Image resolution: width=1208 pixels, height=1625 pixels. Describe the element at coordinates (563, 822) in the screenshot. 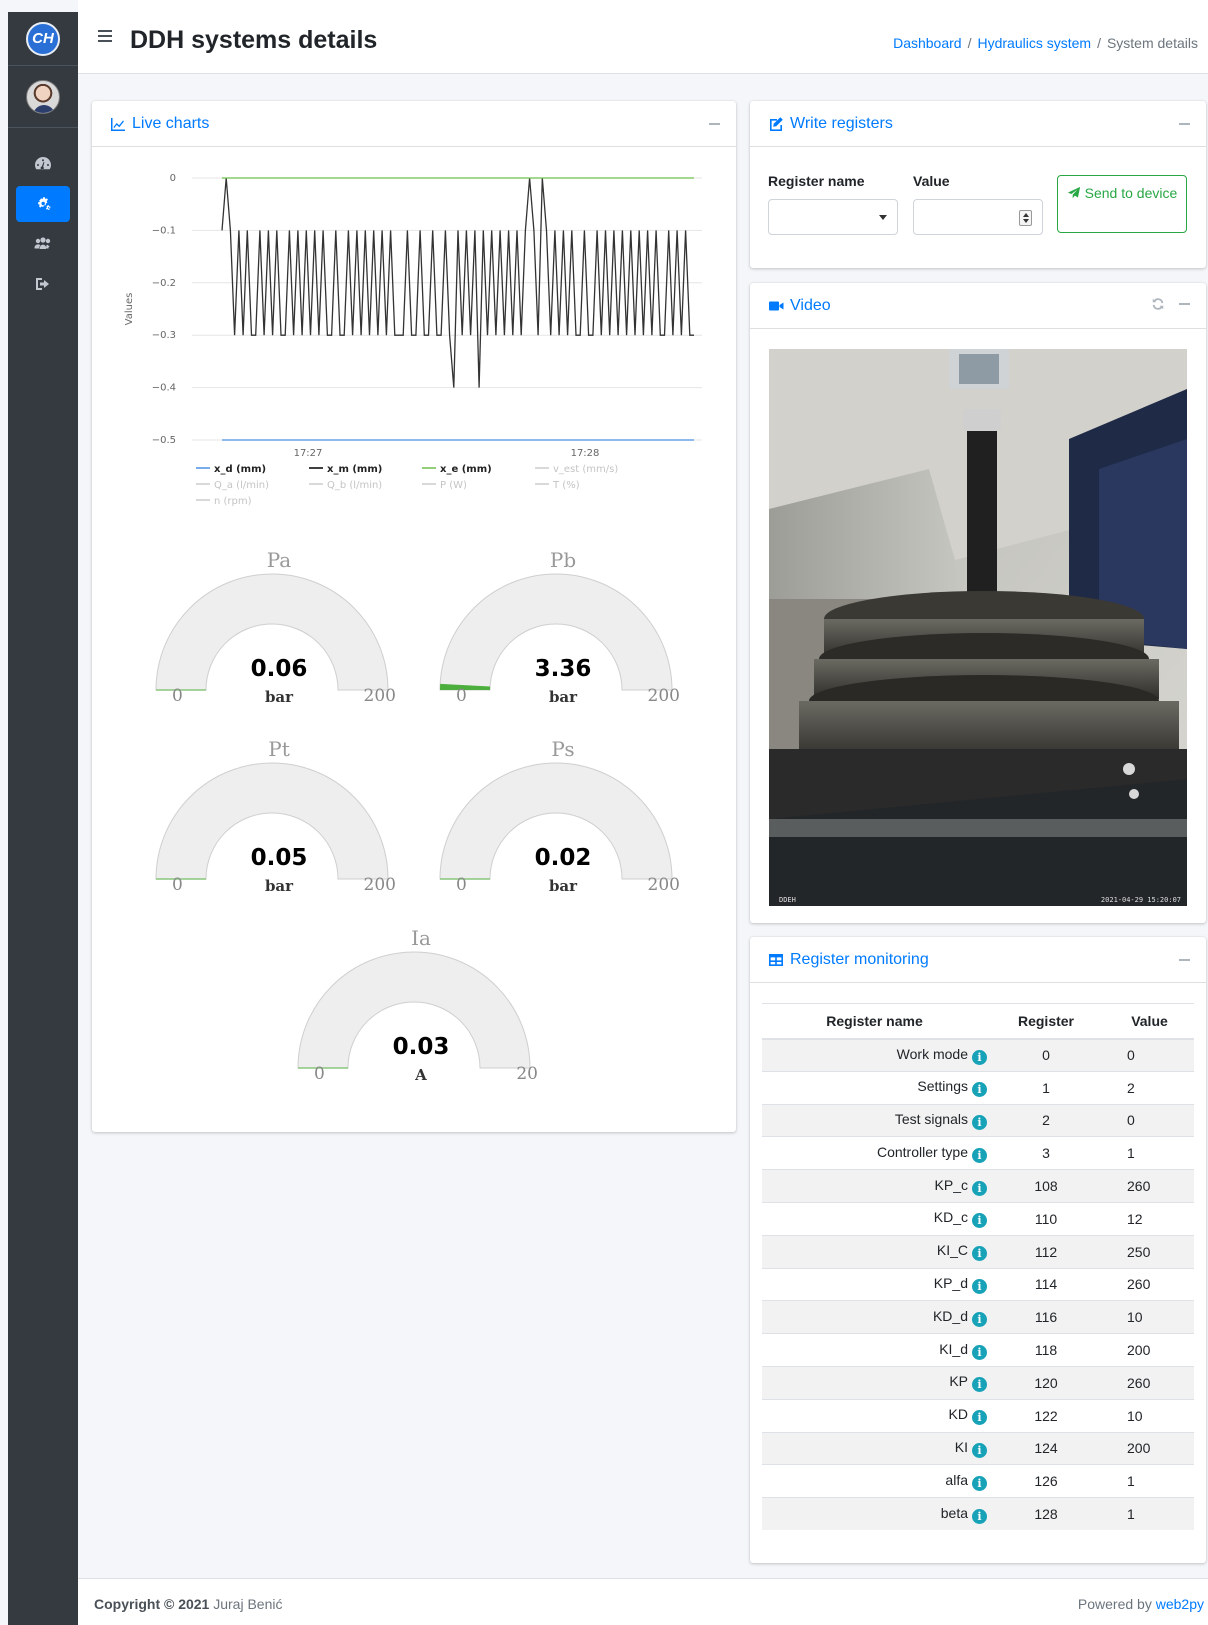

I see `gauge: Ps 0.02 bar 0 200` at that location.